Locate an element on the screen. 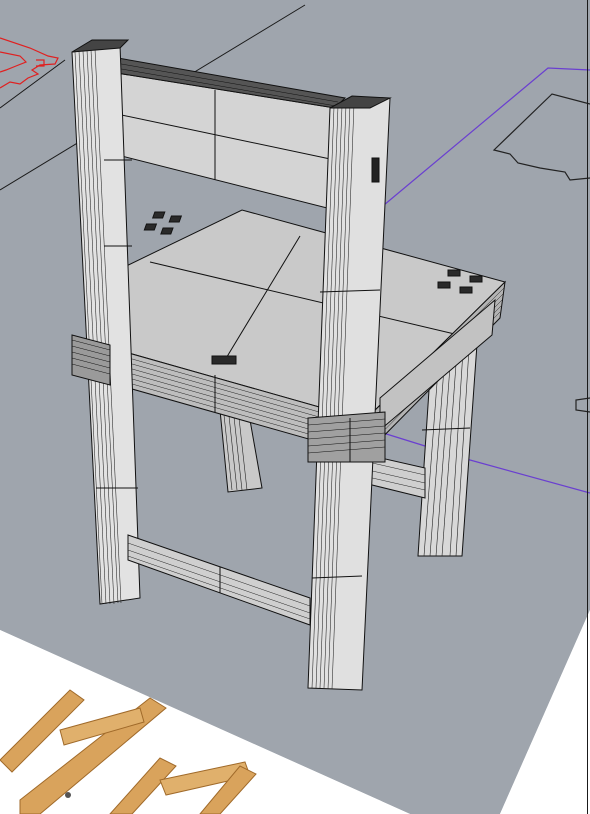  corner-block-right is located at coordinates (346, 437).